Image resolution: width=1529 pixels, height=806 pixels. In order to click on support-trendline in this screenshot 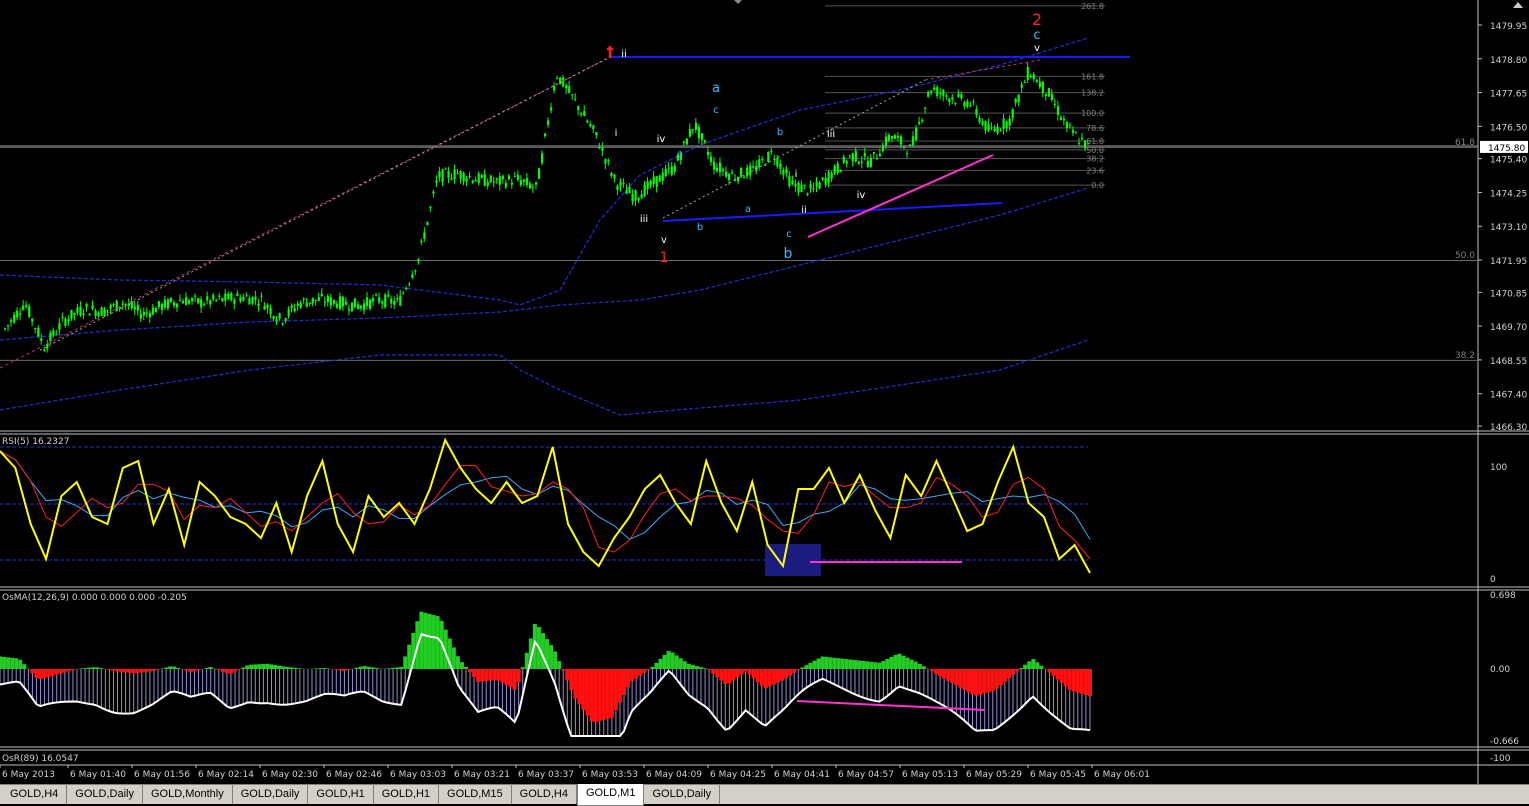, I will do `click(832, 212)`.